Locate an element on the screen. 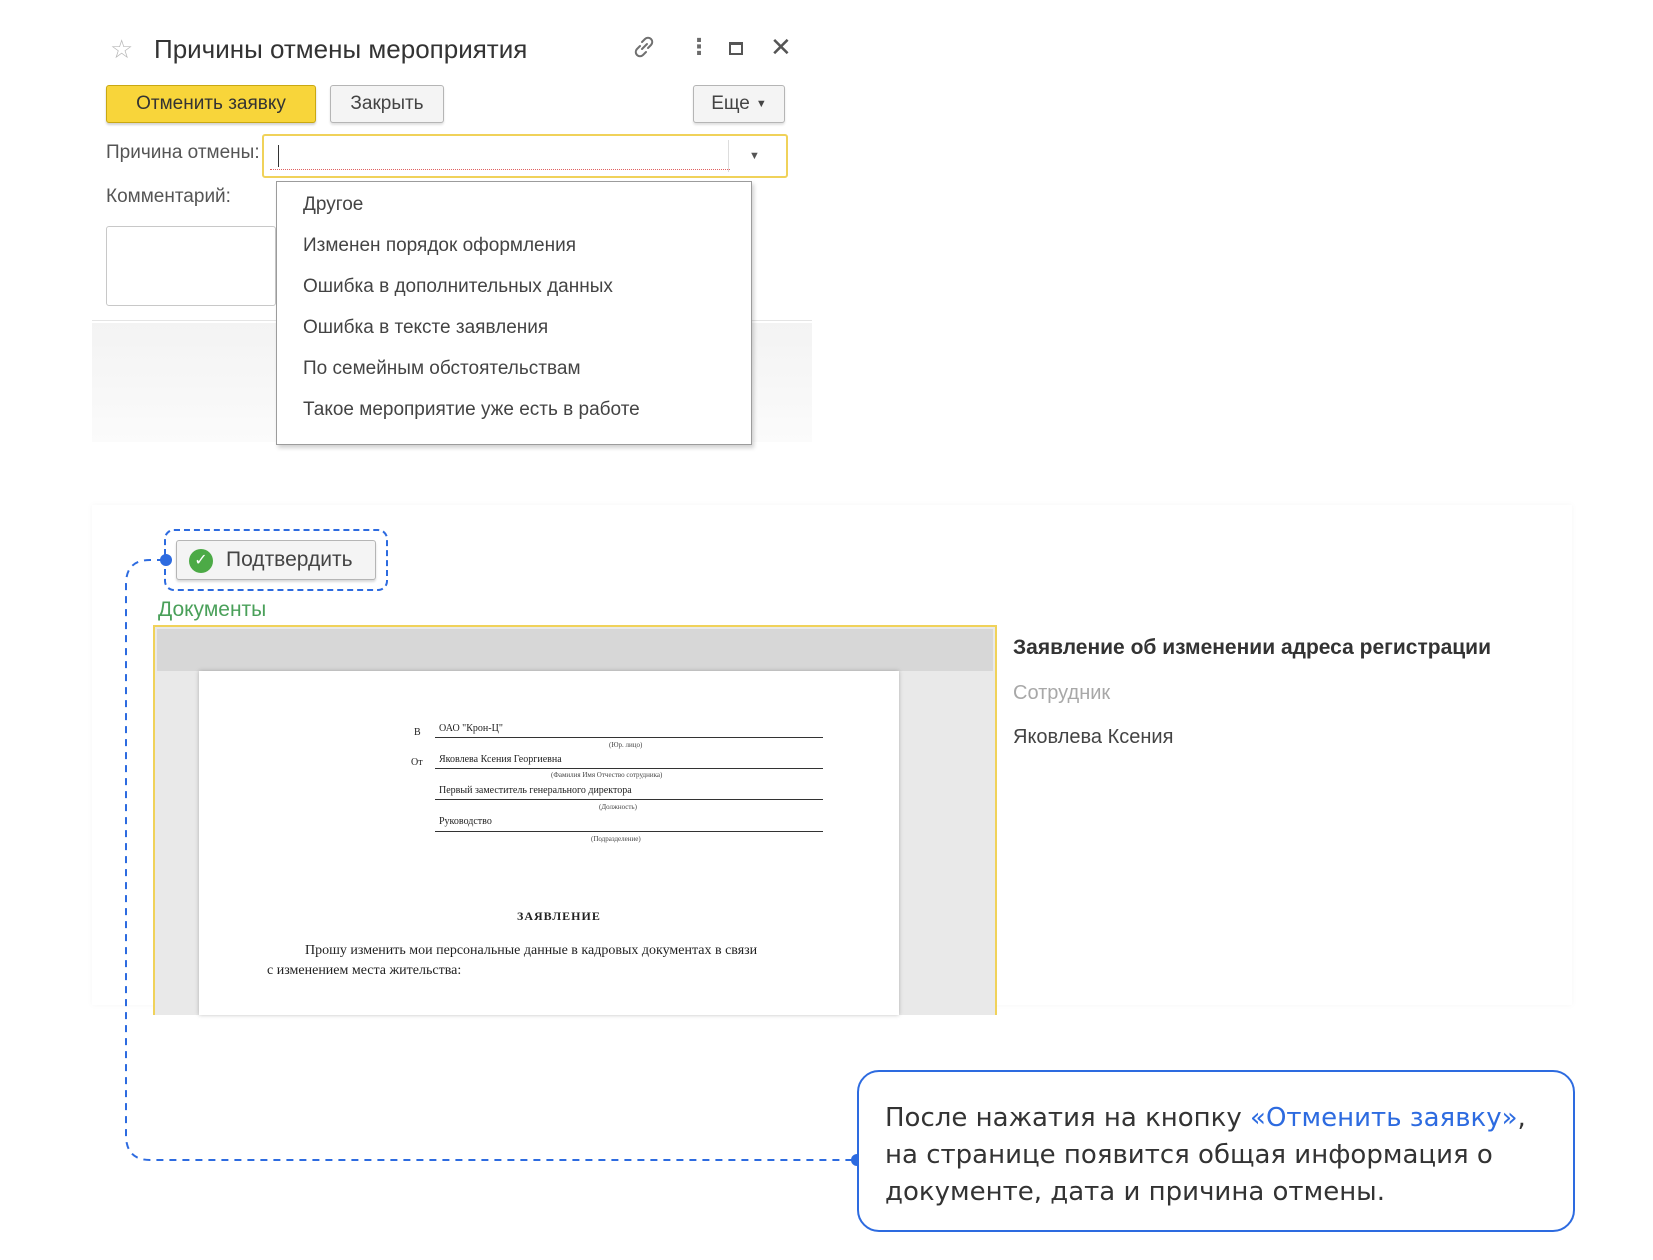 This screenshot has height=1260, width=1653. close-icon: ✕ is located at coordinates (781, 47).